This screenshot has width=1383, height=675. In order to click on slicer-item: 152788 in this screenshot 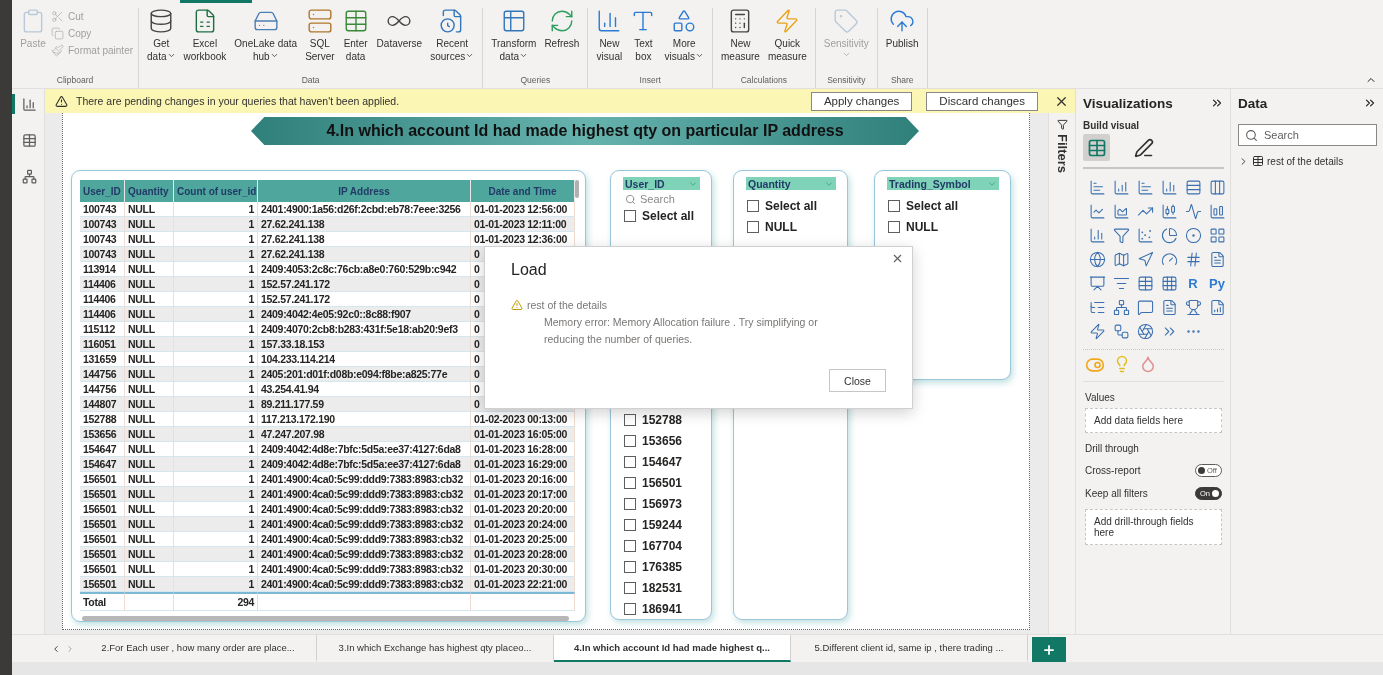, I will do `click(667, 419)`.